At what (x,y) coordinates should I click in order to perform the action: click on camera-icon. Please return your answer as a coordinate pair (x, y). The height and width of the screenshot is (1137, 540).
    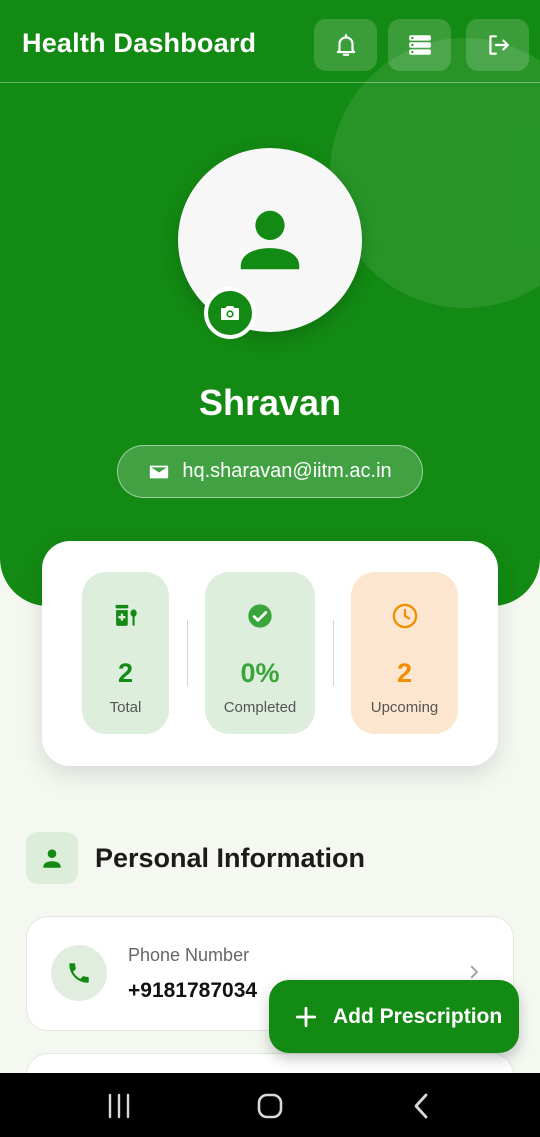
    Looking at the image, I should click on (230, 313).